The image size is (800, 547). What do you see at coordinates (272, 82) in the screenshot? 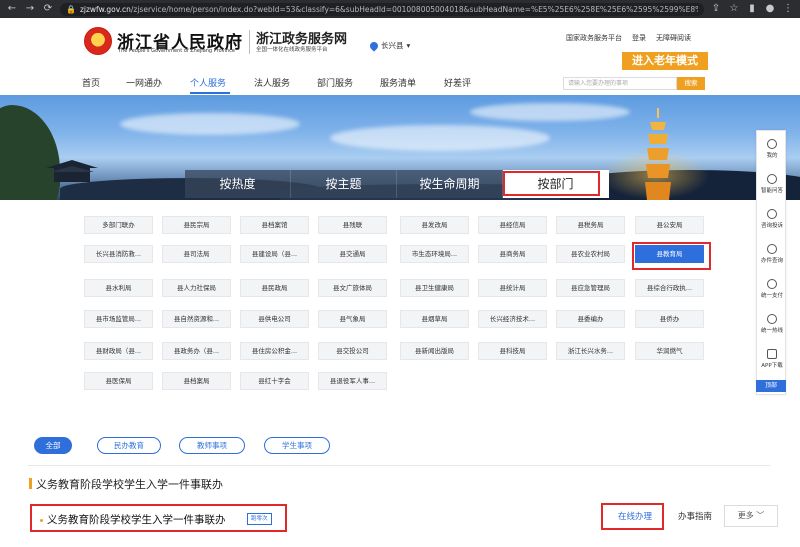
I see `nav-legal-person-service: 法人服务` at bounding box center [272, 82].